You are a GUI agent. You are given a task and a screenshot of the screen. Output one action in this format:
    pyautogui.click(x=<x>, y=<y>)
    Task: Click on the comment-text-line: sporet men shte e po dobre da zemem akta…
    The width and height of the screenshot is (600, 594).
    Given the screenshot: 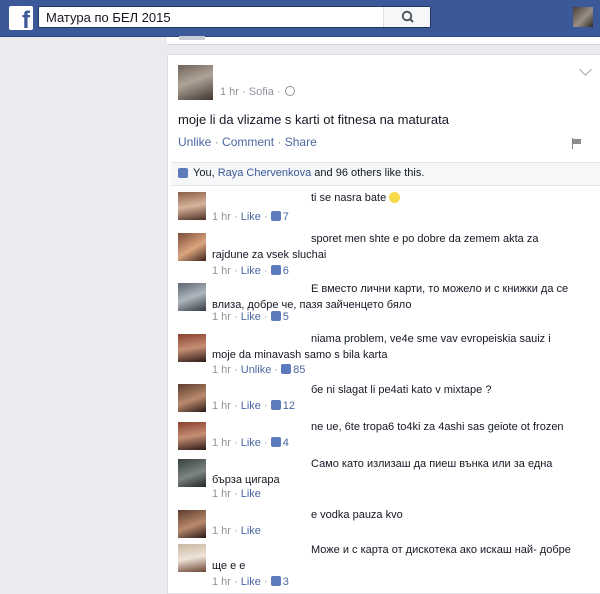 What is the action you would take?
    pyautogui.click(x=392, y=247)
    